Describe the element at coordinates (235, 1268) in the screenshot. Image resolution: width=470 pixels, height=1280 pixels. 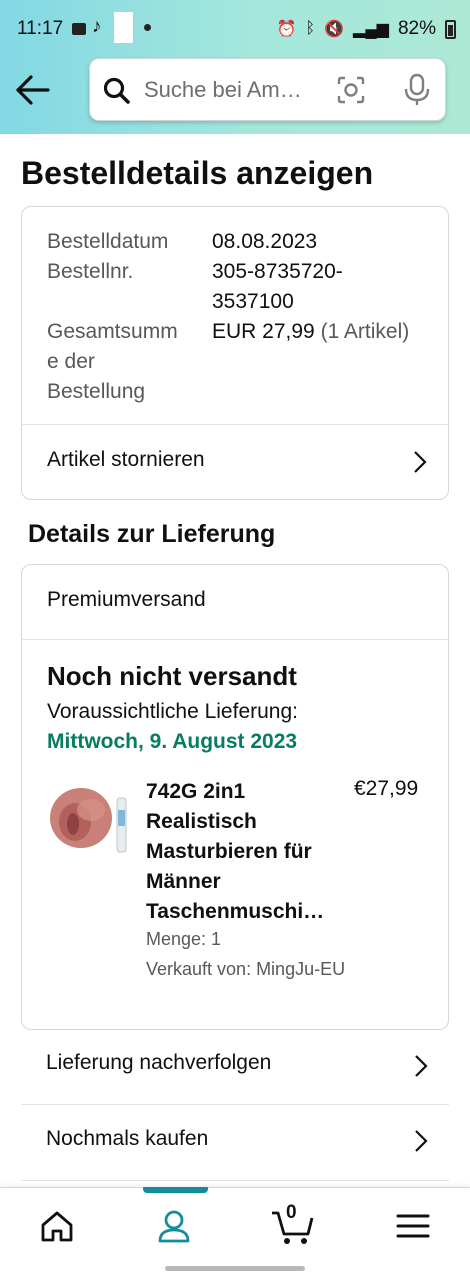
I see `gesture-bar` at that location.